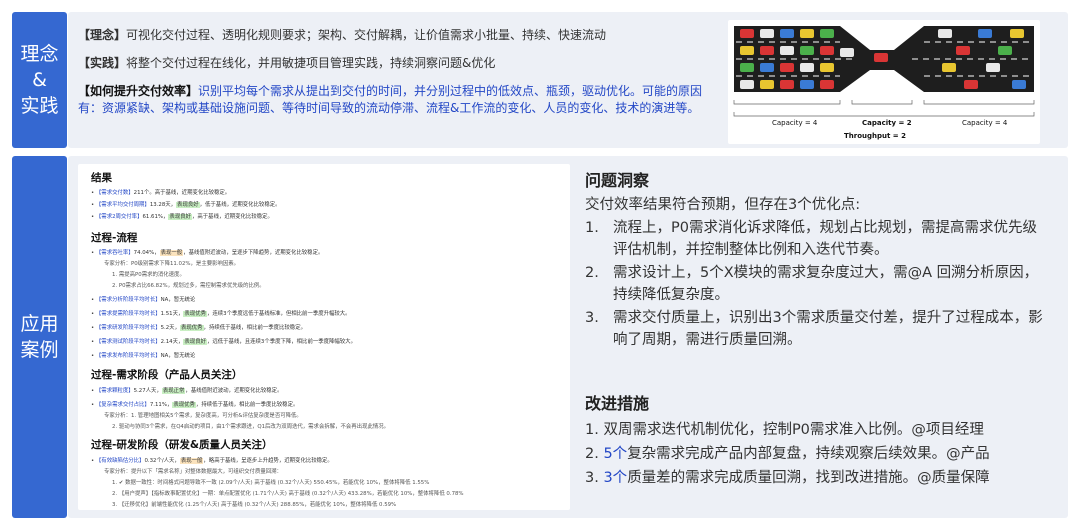 This screenshot has height=531, width=1080. Describe the element at coordinates (182, 445) in the screenshot. I see `report-heading: 过程-研发阶段（研发&质量人员关注）` at that location.